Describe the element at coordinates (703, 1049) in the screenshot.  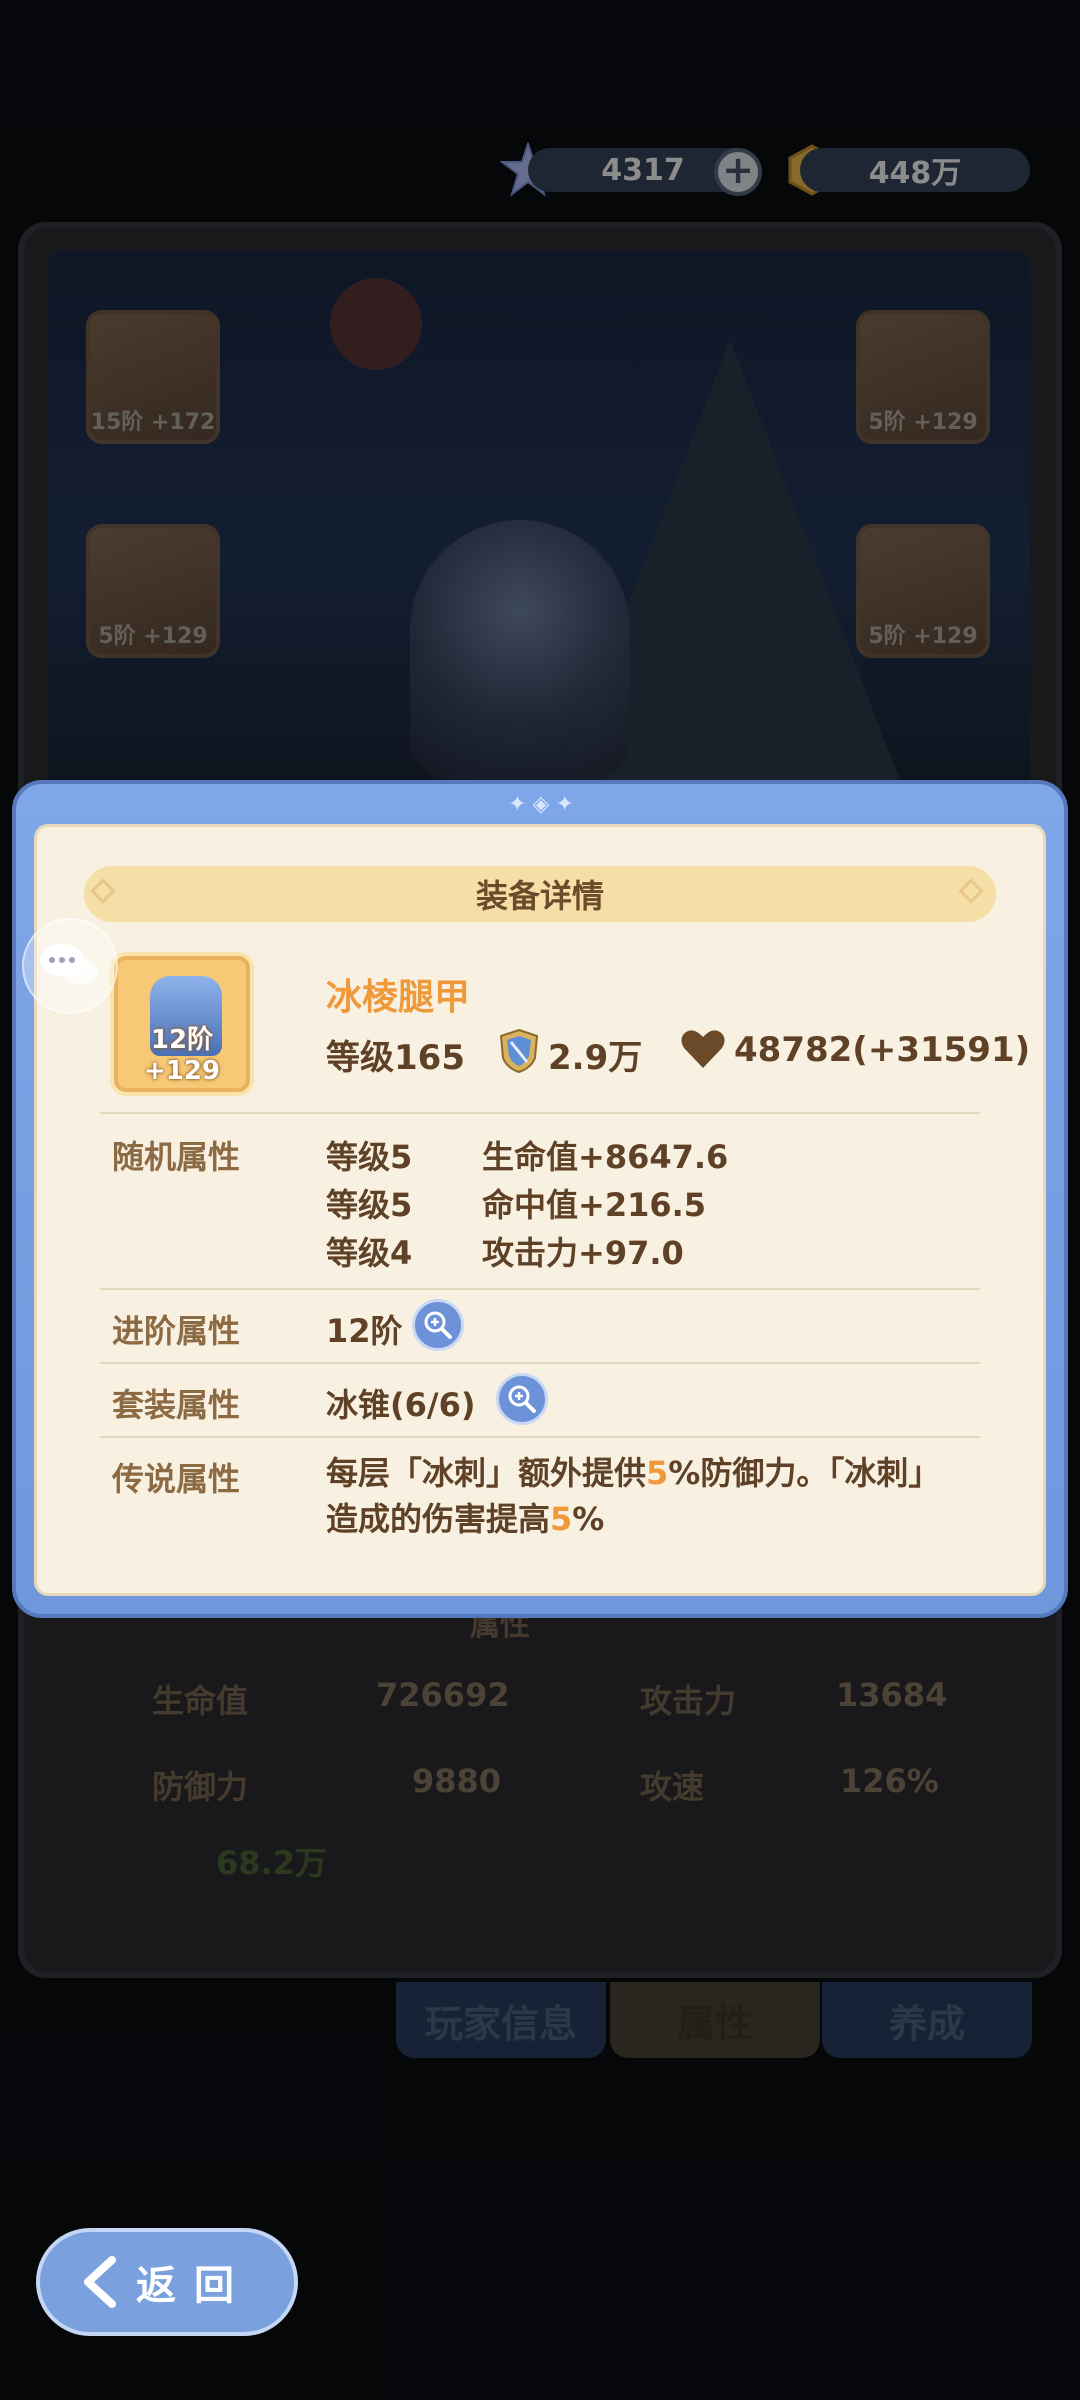
I see `heart-icon` at that location.